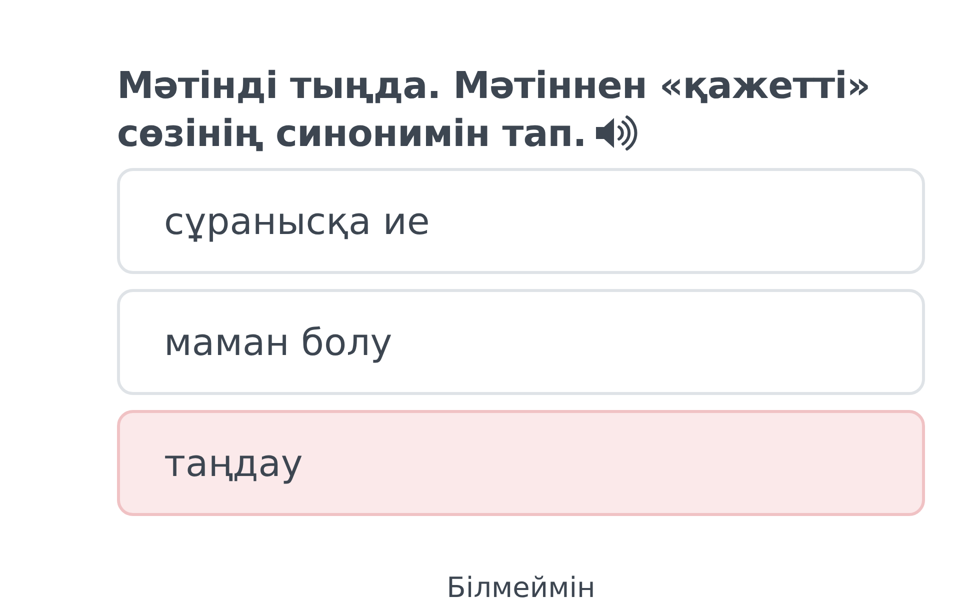 The image size is (980, 607). Describe the element at coordinates (616, 133) in the screenshot. I see `speaker-icon` at that location.